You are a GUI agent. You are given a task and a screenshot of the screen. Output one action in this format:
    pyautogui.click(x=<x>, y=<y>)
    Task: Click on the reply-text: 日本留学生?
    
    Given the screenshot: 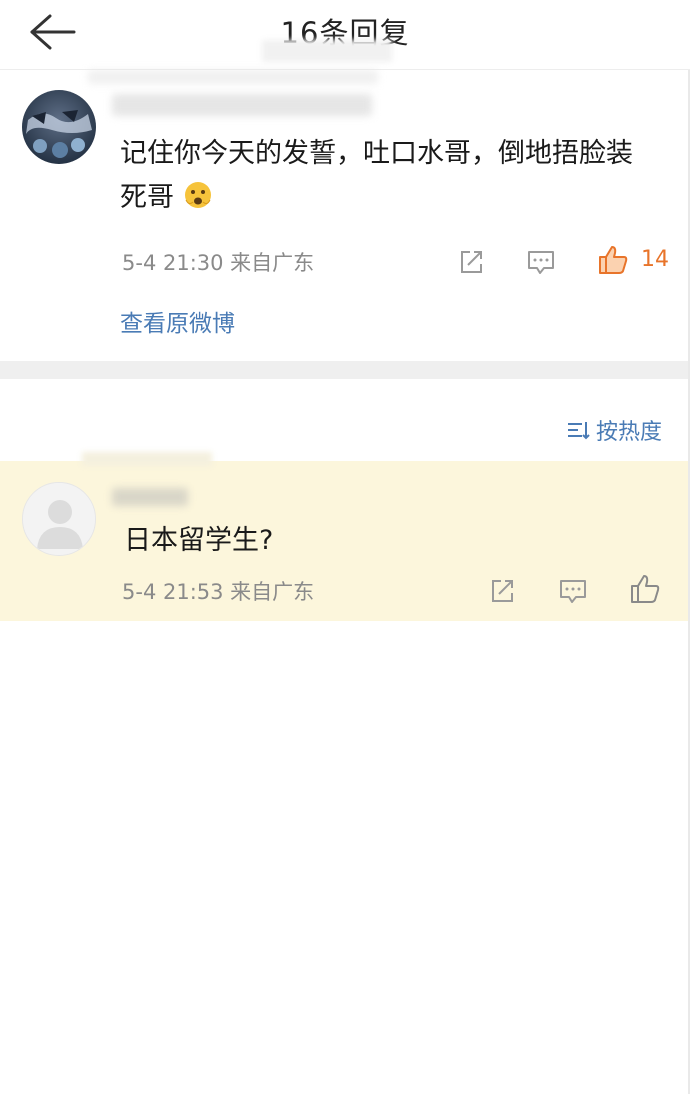 What is the action you would take?
    pyautogui.click(x=199, y=540)
    